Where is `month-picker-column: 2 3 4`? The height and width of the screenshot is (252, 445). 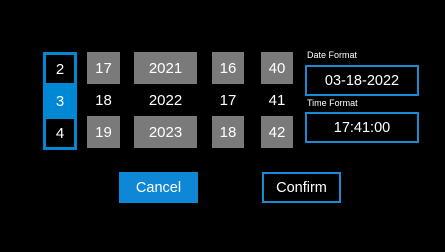
month-picker-column: 2 3 4 is located at coordinates (60, 101).